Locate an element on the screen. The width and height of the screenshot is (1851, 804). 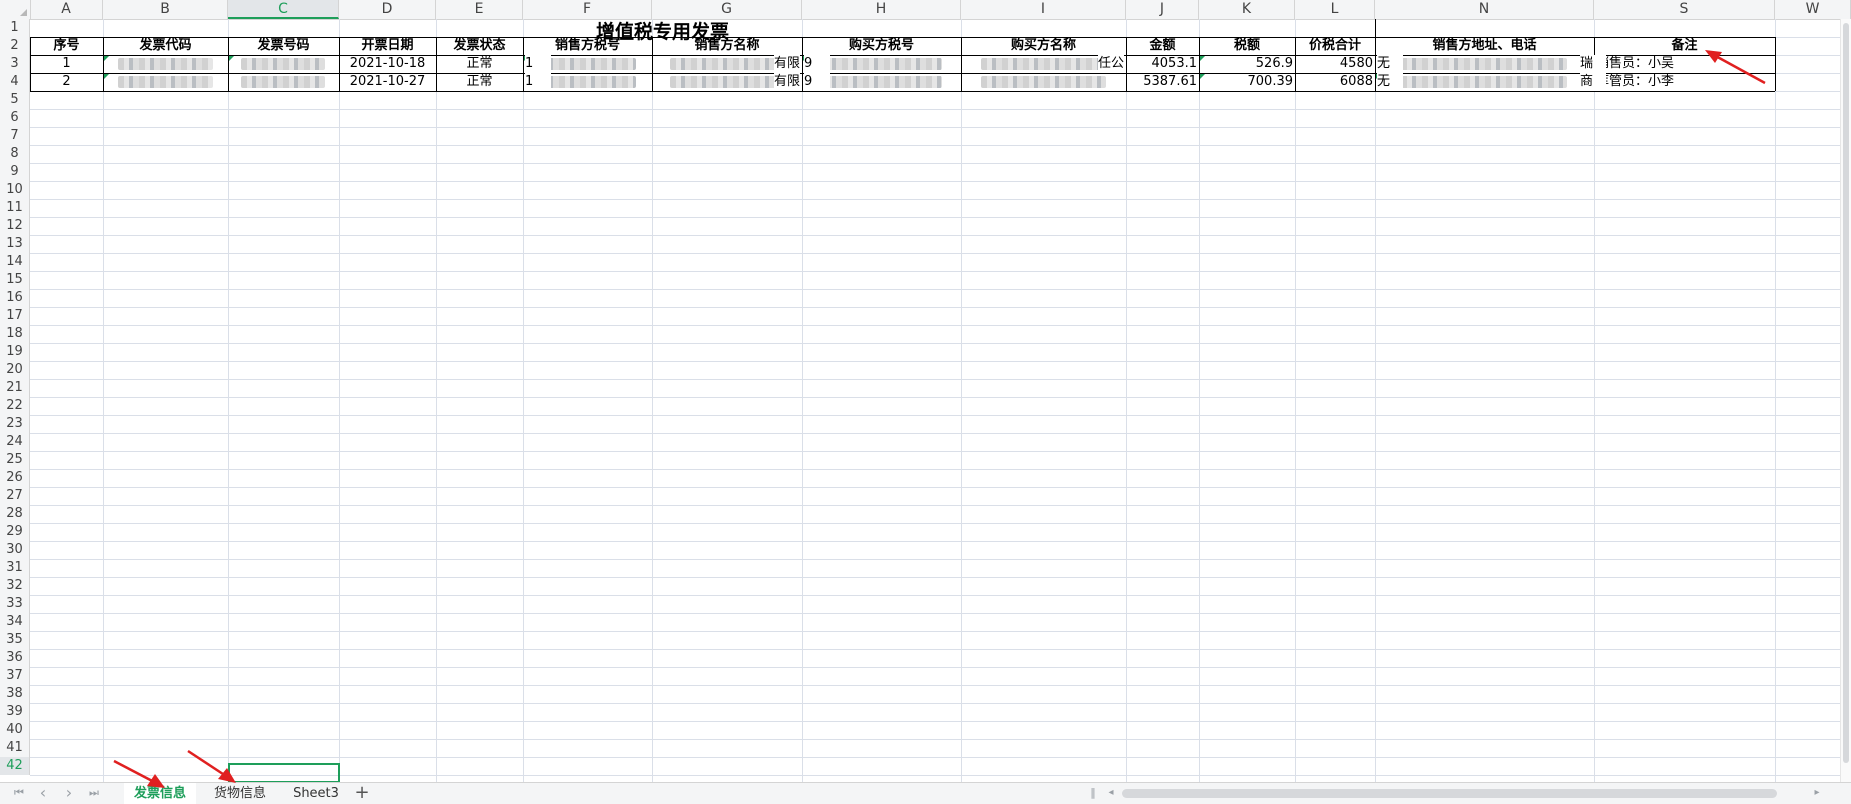
header-amount: 金额 is located at coordinates (1162, 46).